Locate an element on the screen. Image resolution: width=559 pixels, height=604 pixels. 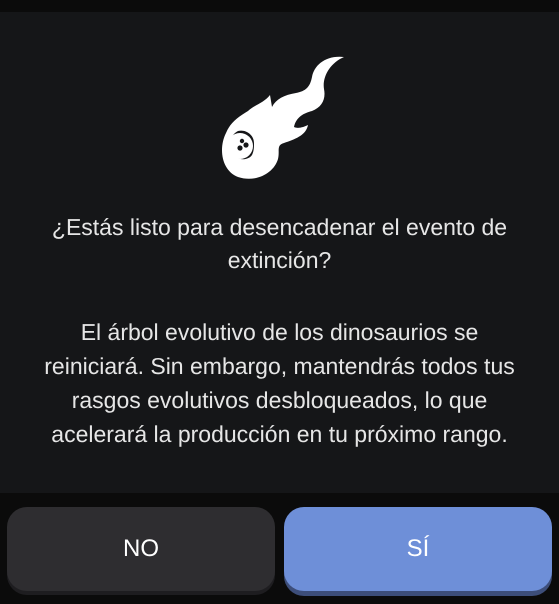
question-text: ¿Estás listo para desencadenar el evento de extinción? is located at coordinates (279, 244).